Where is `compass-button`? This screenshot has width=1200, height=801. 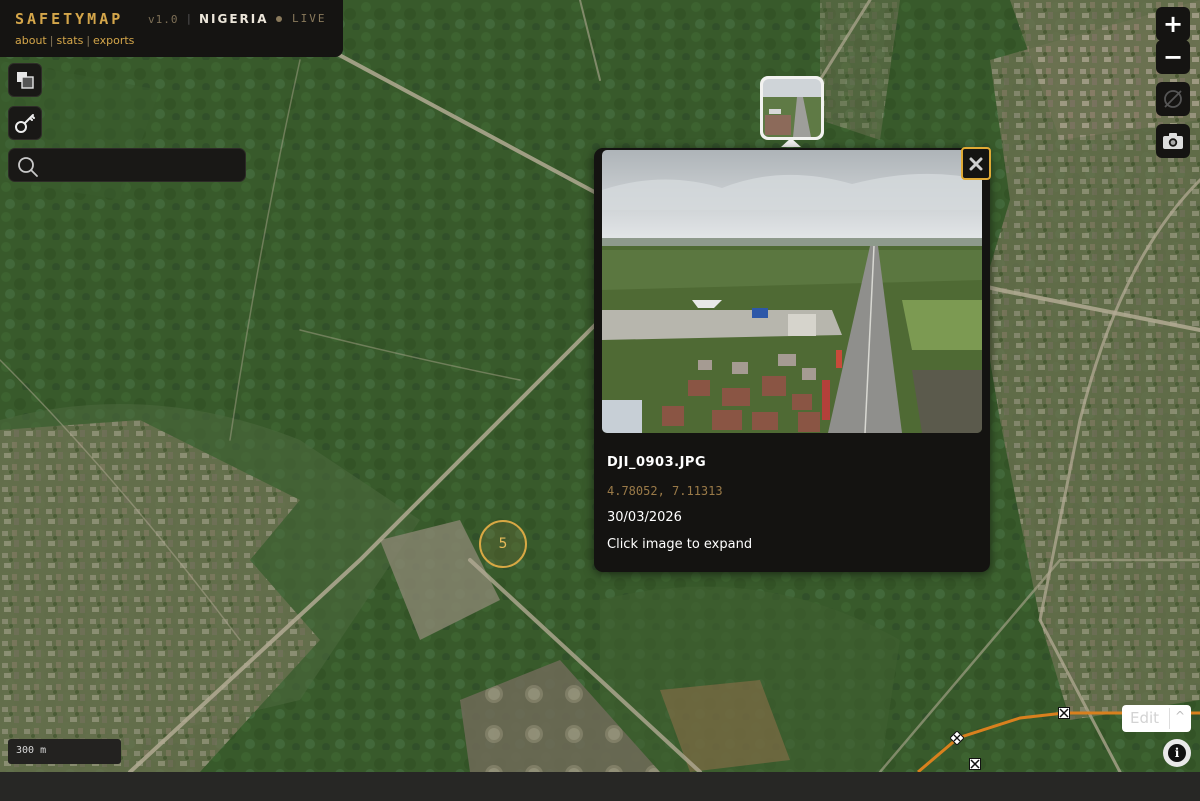 compass-button is located at coordinates (1173, 99).